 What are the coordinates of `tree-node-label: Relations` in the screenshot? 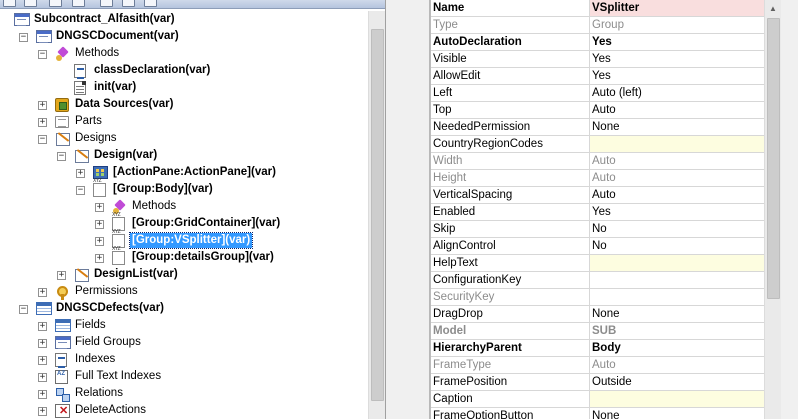 It's located at (99, 393).